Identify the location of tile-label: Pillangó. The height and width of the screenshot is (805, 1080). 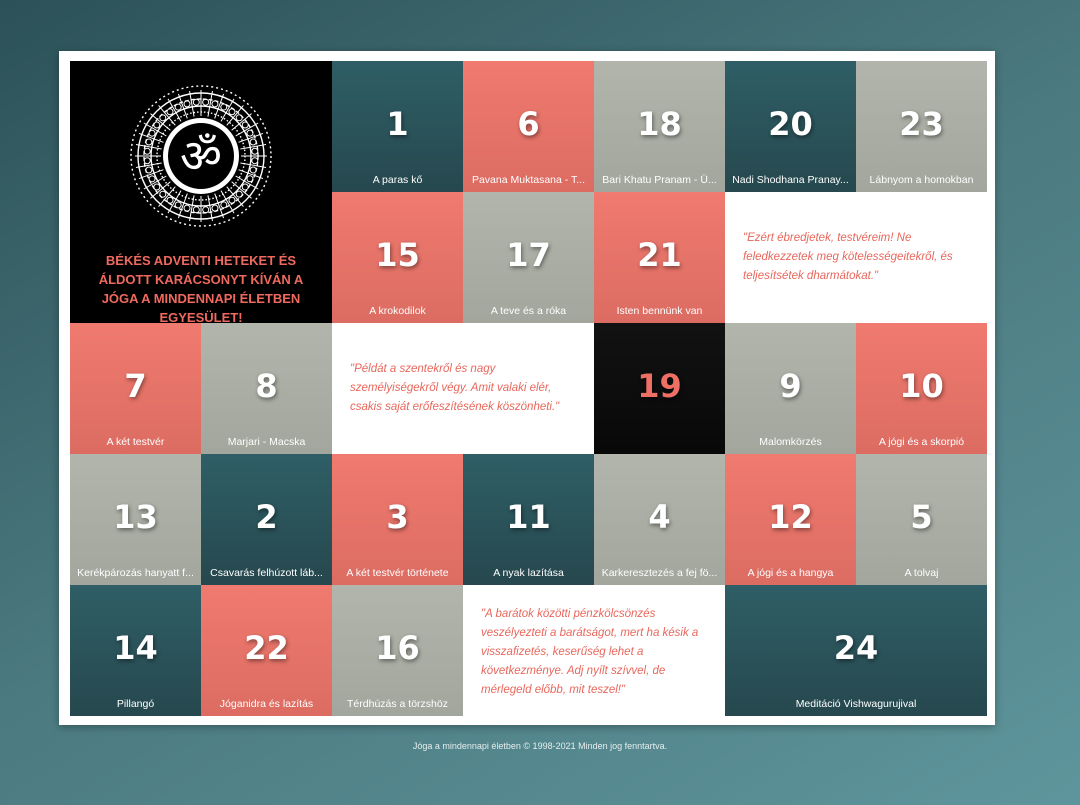
(135, 704).